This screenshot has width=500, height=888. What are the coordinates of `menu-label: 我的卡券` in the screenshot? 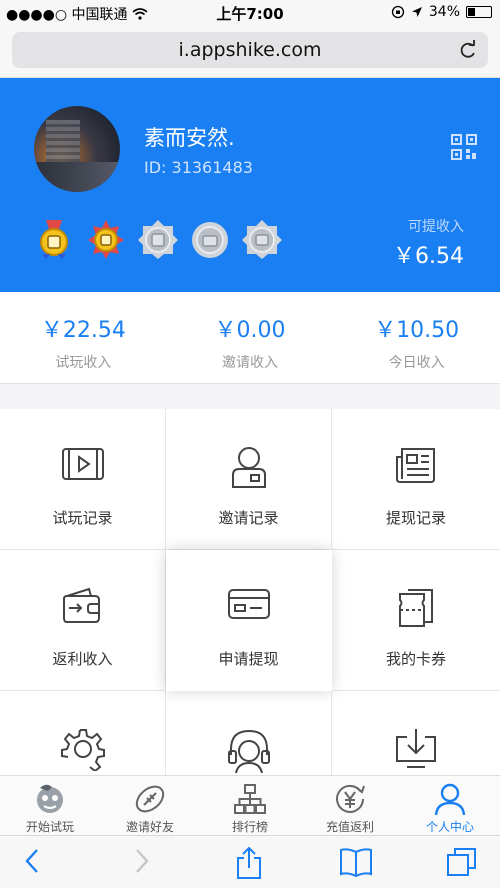 It's located at (415, 659).